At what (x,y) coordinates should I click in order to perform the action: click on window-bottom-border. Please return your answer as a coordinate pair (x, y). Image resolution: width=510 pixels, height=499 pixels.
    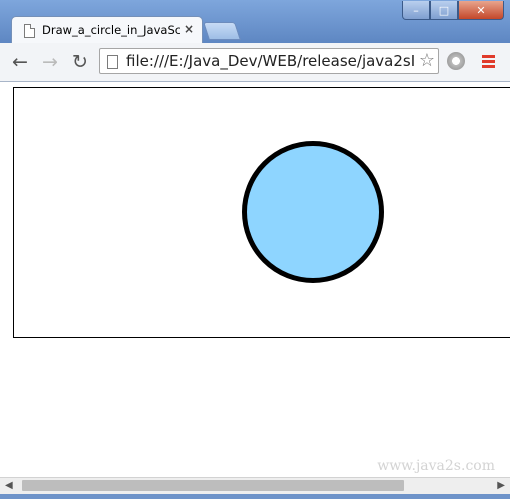
    Looking at the image, I should click on (255, 496).